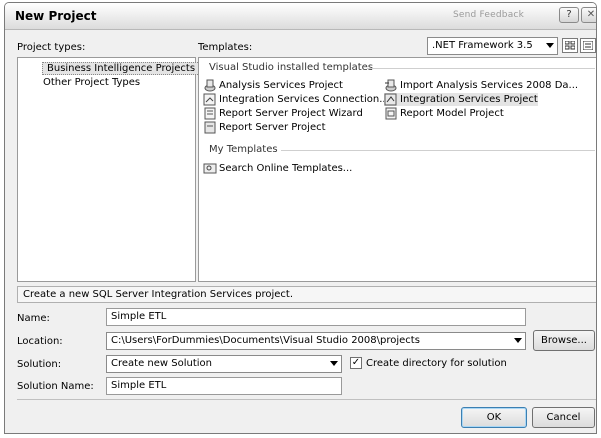 The image size is (601, 438). Describe the element at coordinates (306, 399) in the screenshot. I see `footer-divider` at that location.